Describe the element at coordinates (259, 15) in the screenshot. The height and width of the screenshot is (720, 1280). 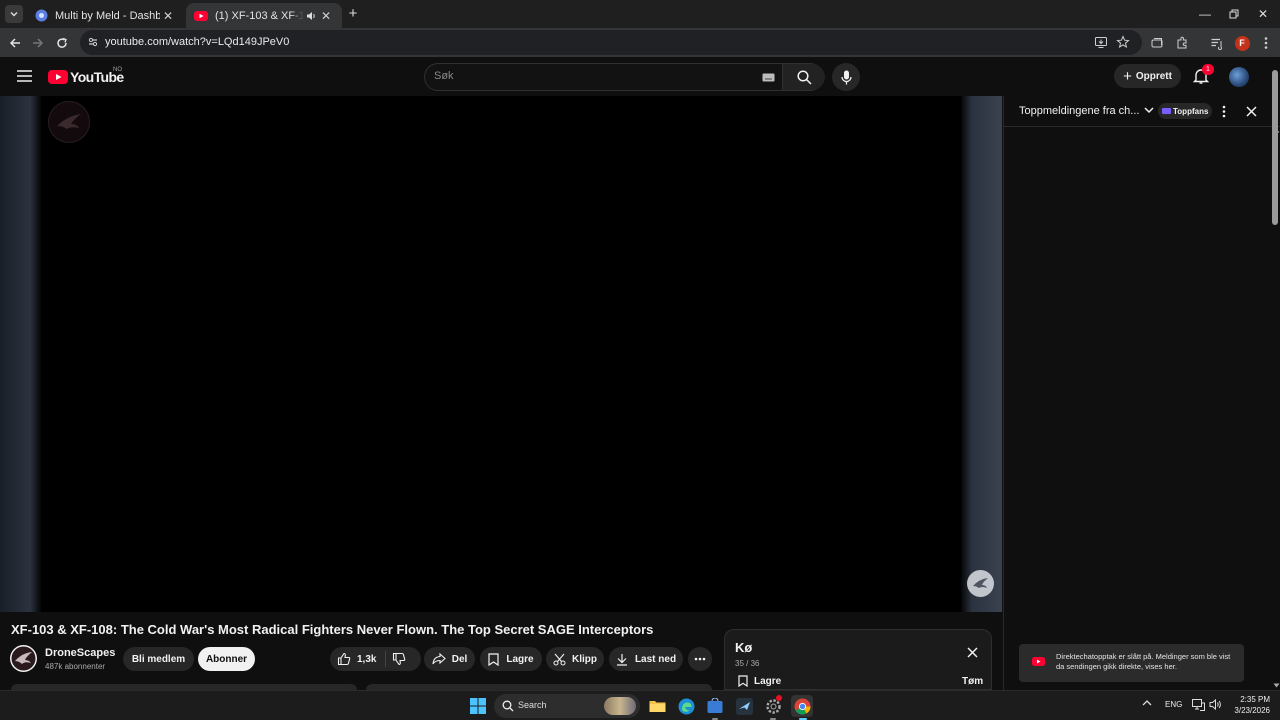
I see `tab-title: (1) XF-103 & XF-108: The C` at that location.